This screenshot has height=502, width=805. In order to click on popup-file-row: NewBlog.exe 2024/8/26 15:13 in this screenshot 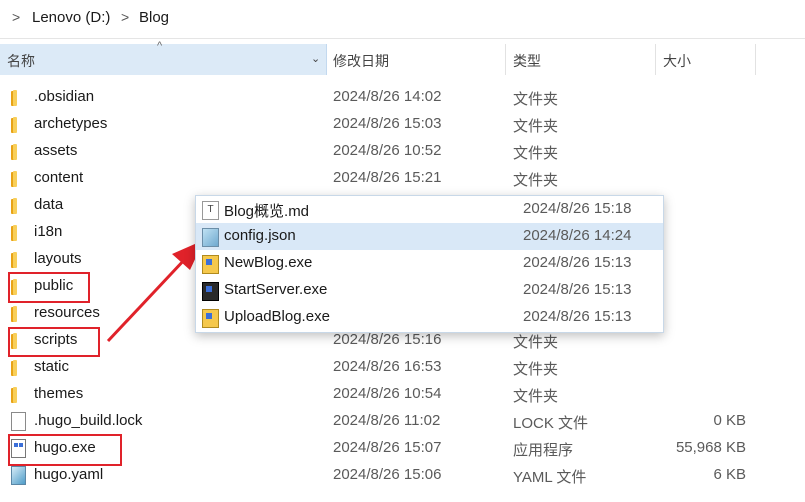, I will do `click(429, 263)`.